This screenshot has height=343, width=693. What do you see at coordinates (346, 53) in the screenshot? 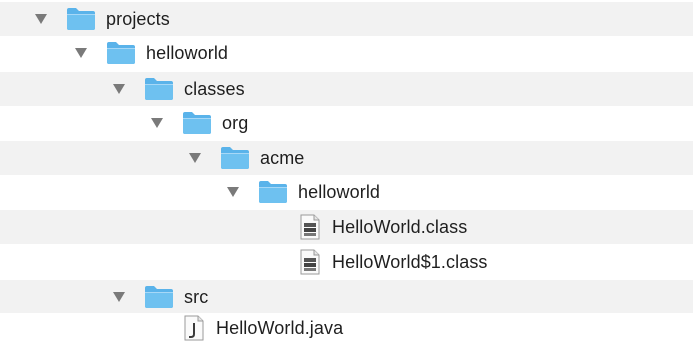
I see `tree-row-helloworld: helloworld` at bounding box center [346, 53].